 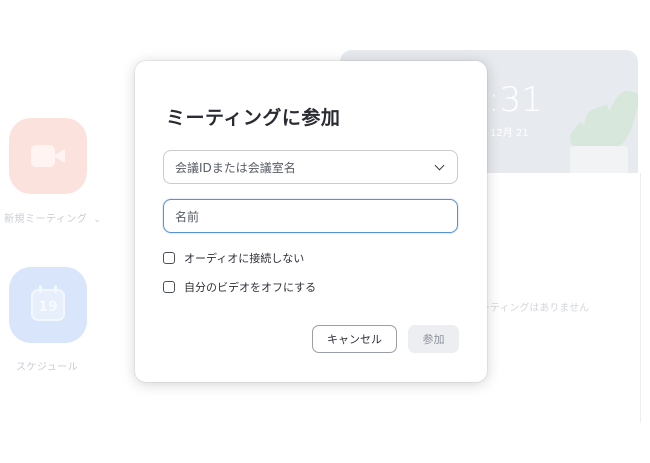 What do you see at coordinates (169, 287) in the screenshot?
I see `video-off-checkbox` at bounding box center [169, 287].